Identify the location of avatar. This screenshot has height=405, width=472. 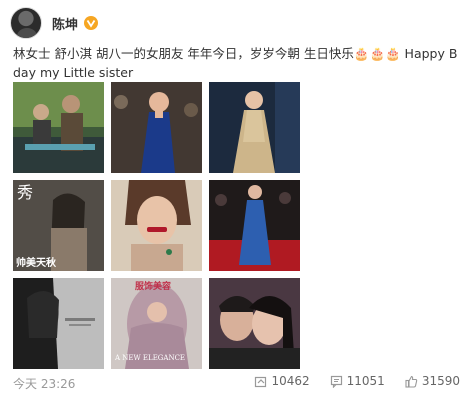
(26, 23).